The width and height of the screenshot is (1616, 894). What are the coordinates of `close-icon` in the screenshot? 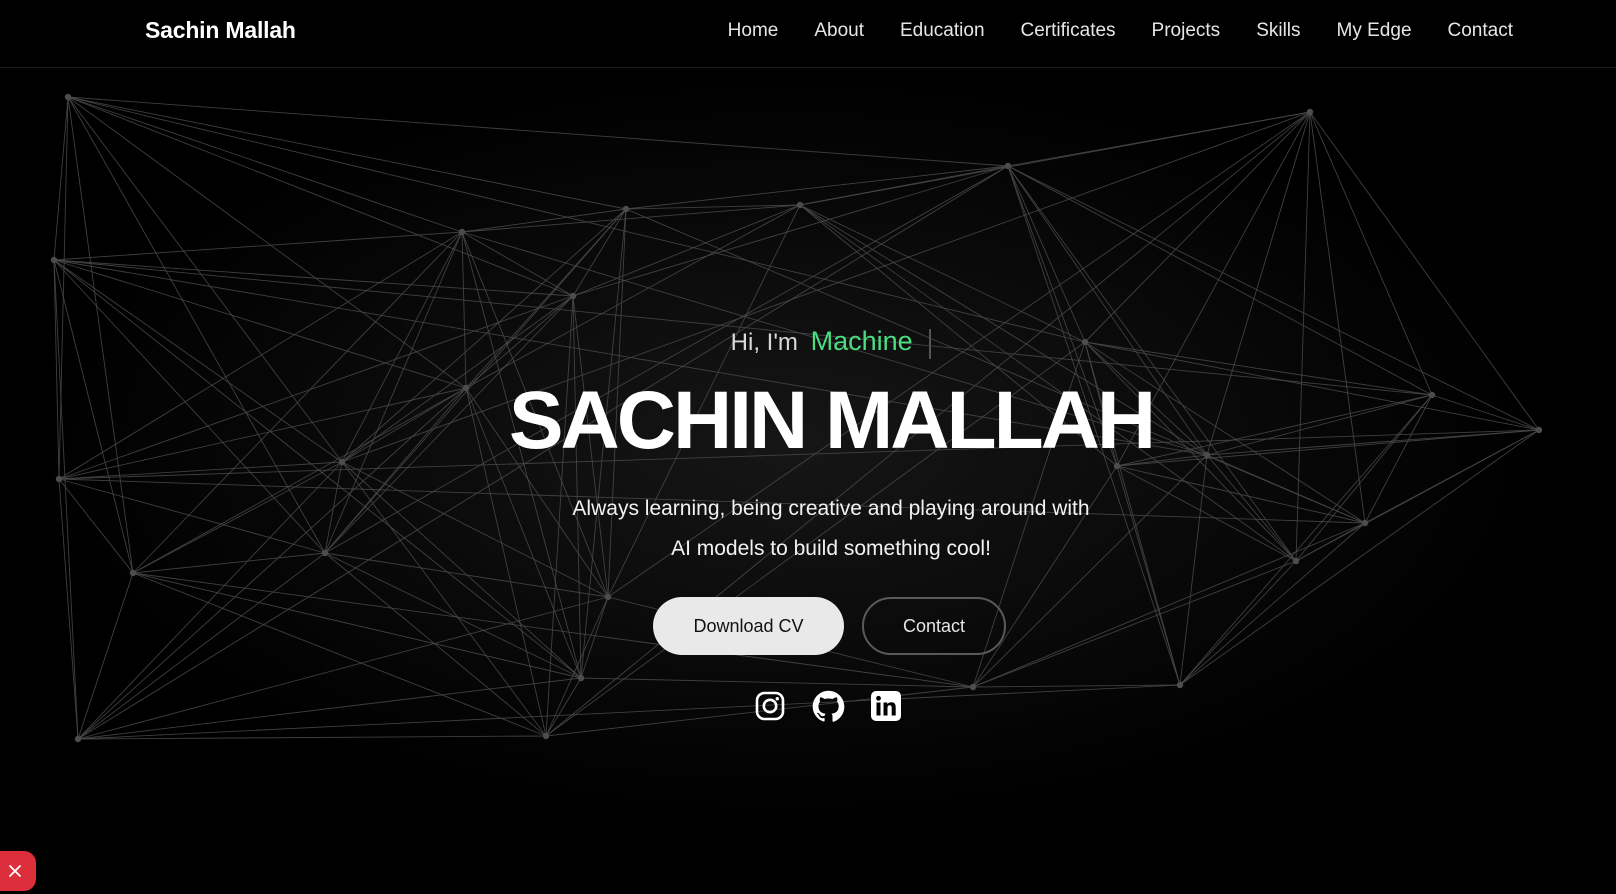 It's located at (18, 871).